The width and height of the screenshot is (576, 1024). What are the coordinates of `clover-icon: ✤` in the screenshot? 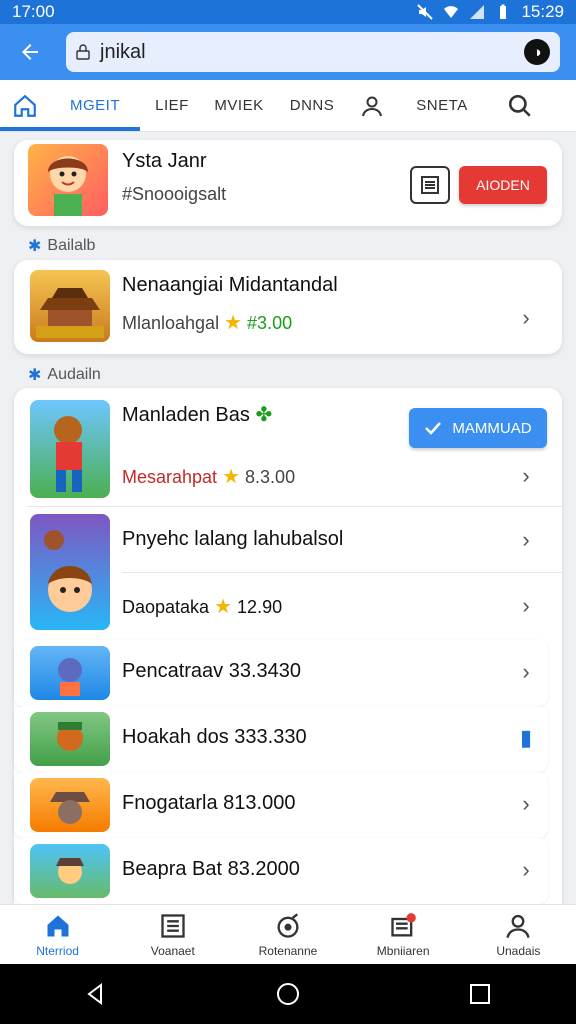 It's located at (264, 415).